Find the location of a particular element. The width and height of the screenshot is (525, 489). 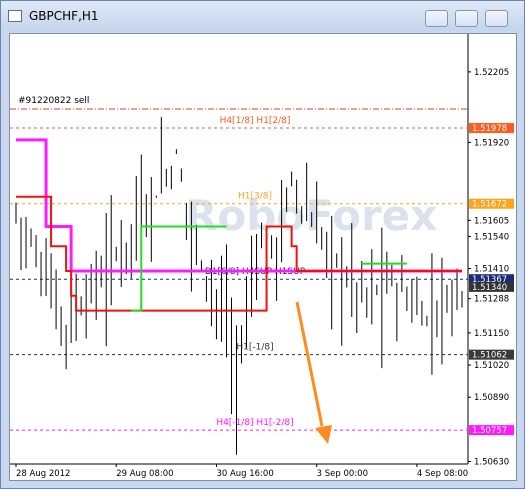

x-tick-label: 29 Aug 08:00 is located at coordinates (144, 474).